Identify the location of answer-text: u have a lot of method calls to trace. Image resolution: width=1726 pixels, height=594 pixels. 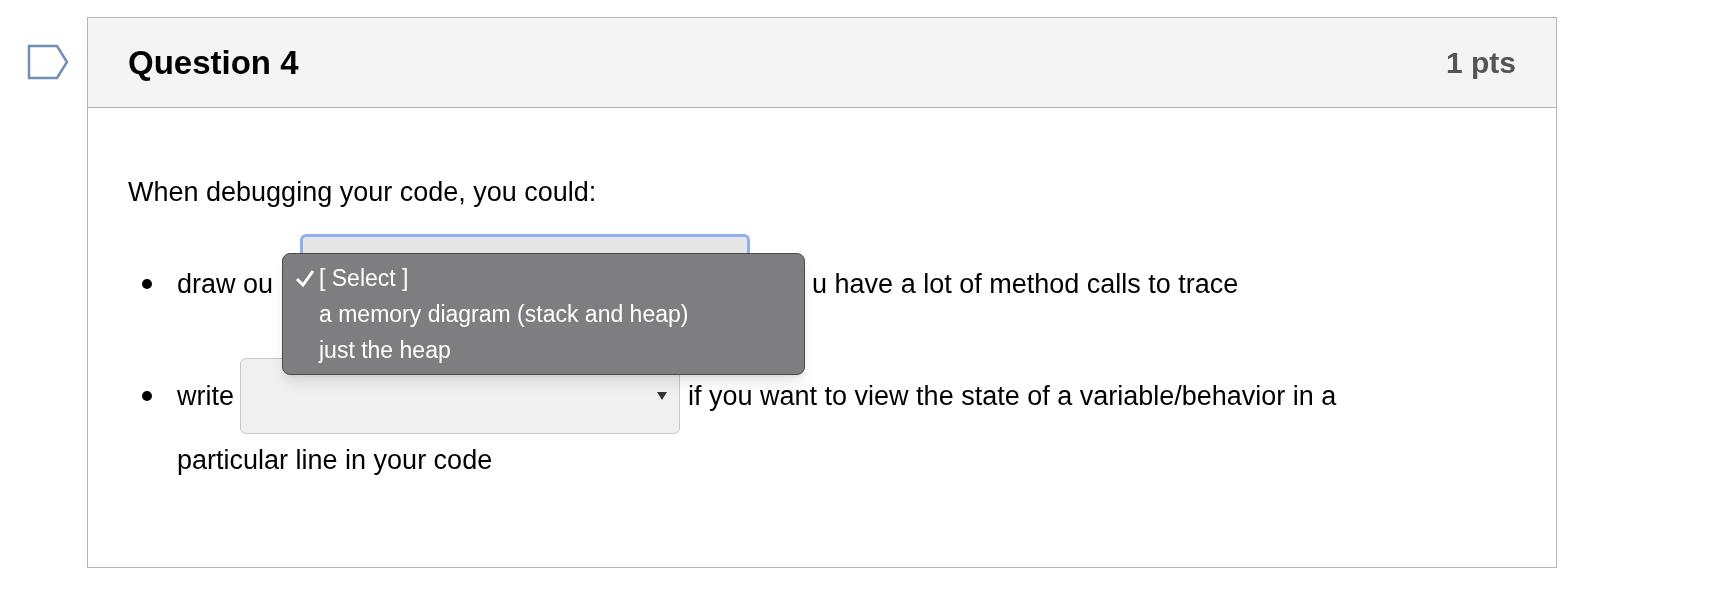
(1025, 284).